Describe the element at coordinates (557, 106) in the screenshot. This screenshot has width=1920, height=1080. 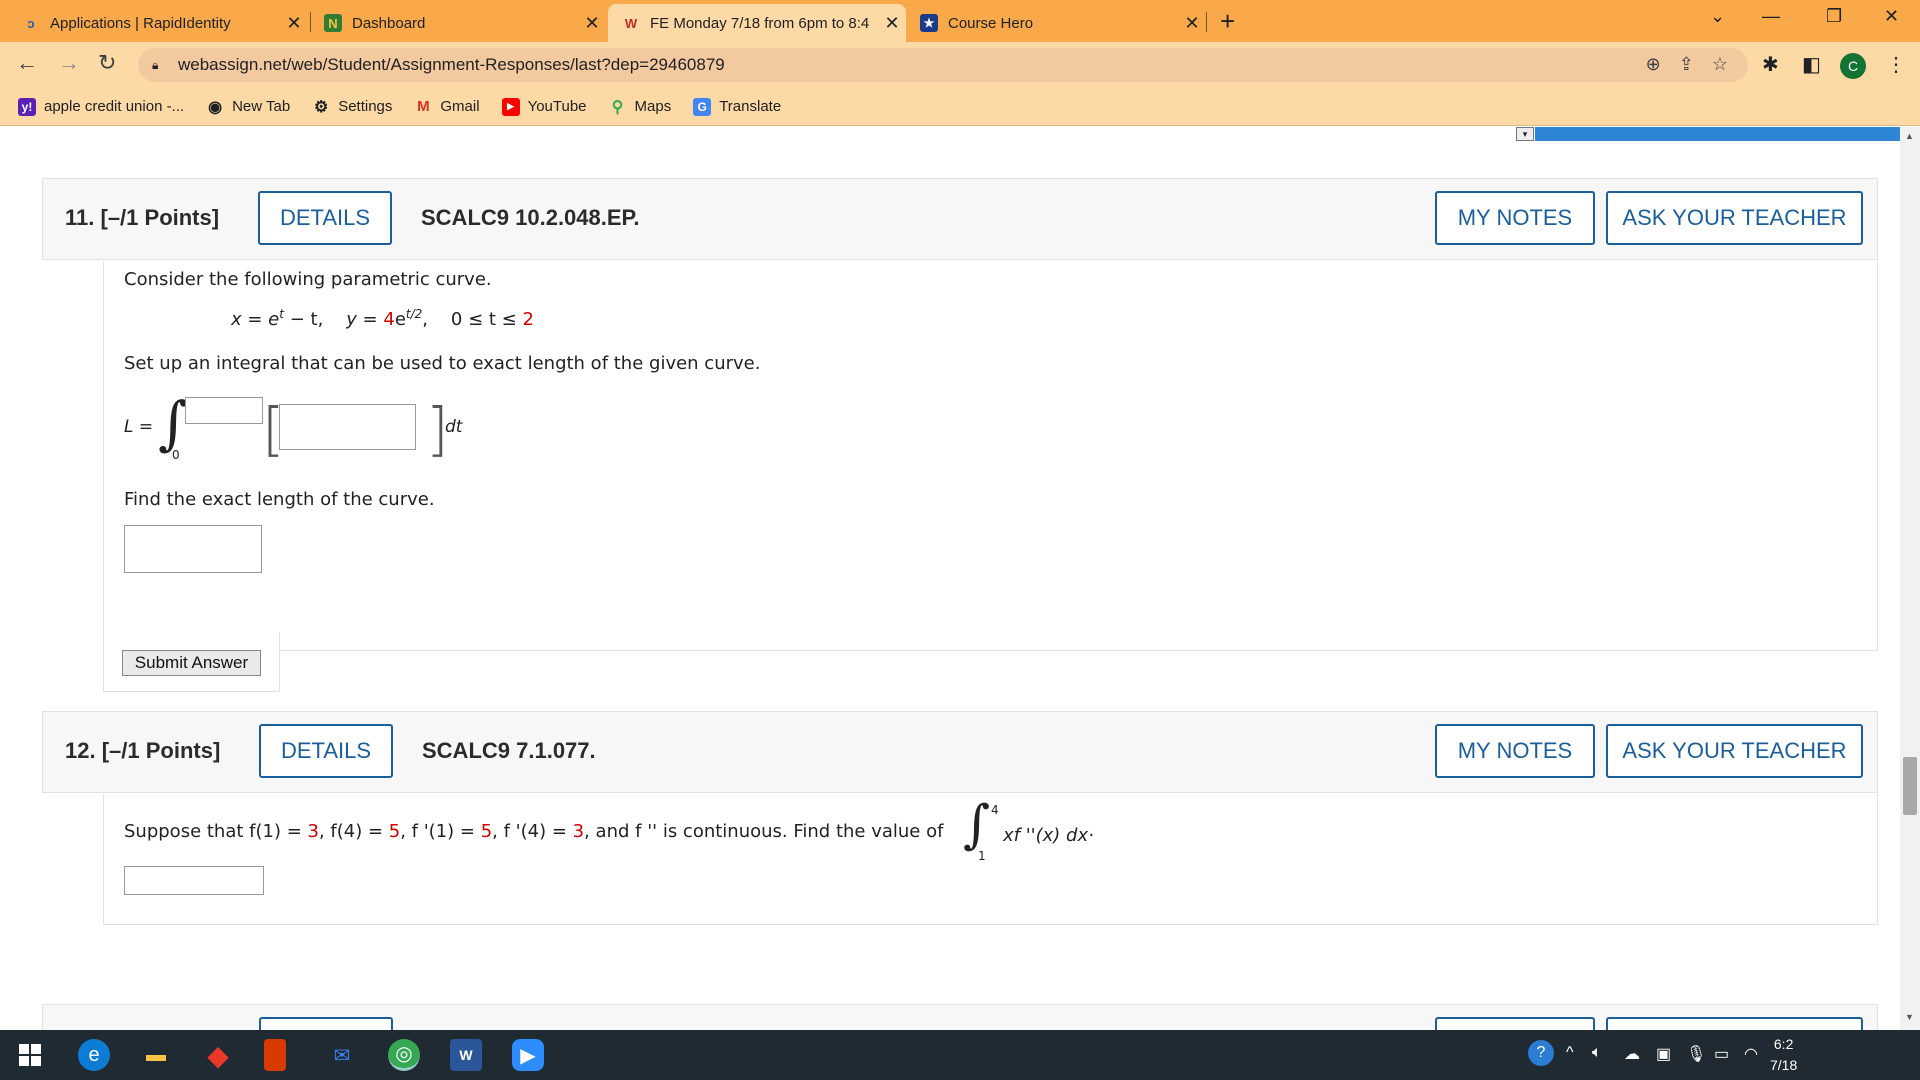
I see `bookmark-label: YouTube` at that location.